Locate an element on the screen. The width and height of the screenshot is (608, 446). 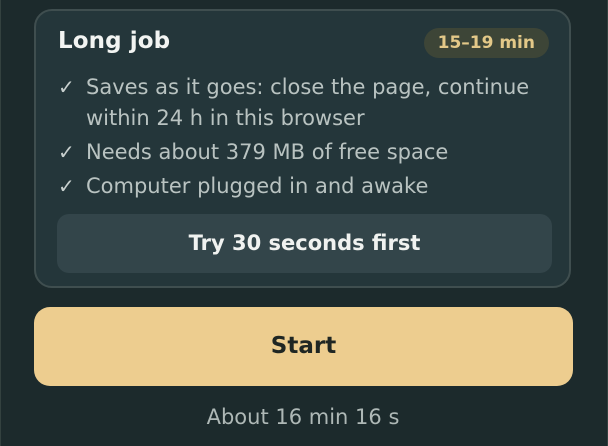
try-30-seconds-button: Try 30 seconds first is located at coordinates (304, 243).